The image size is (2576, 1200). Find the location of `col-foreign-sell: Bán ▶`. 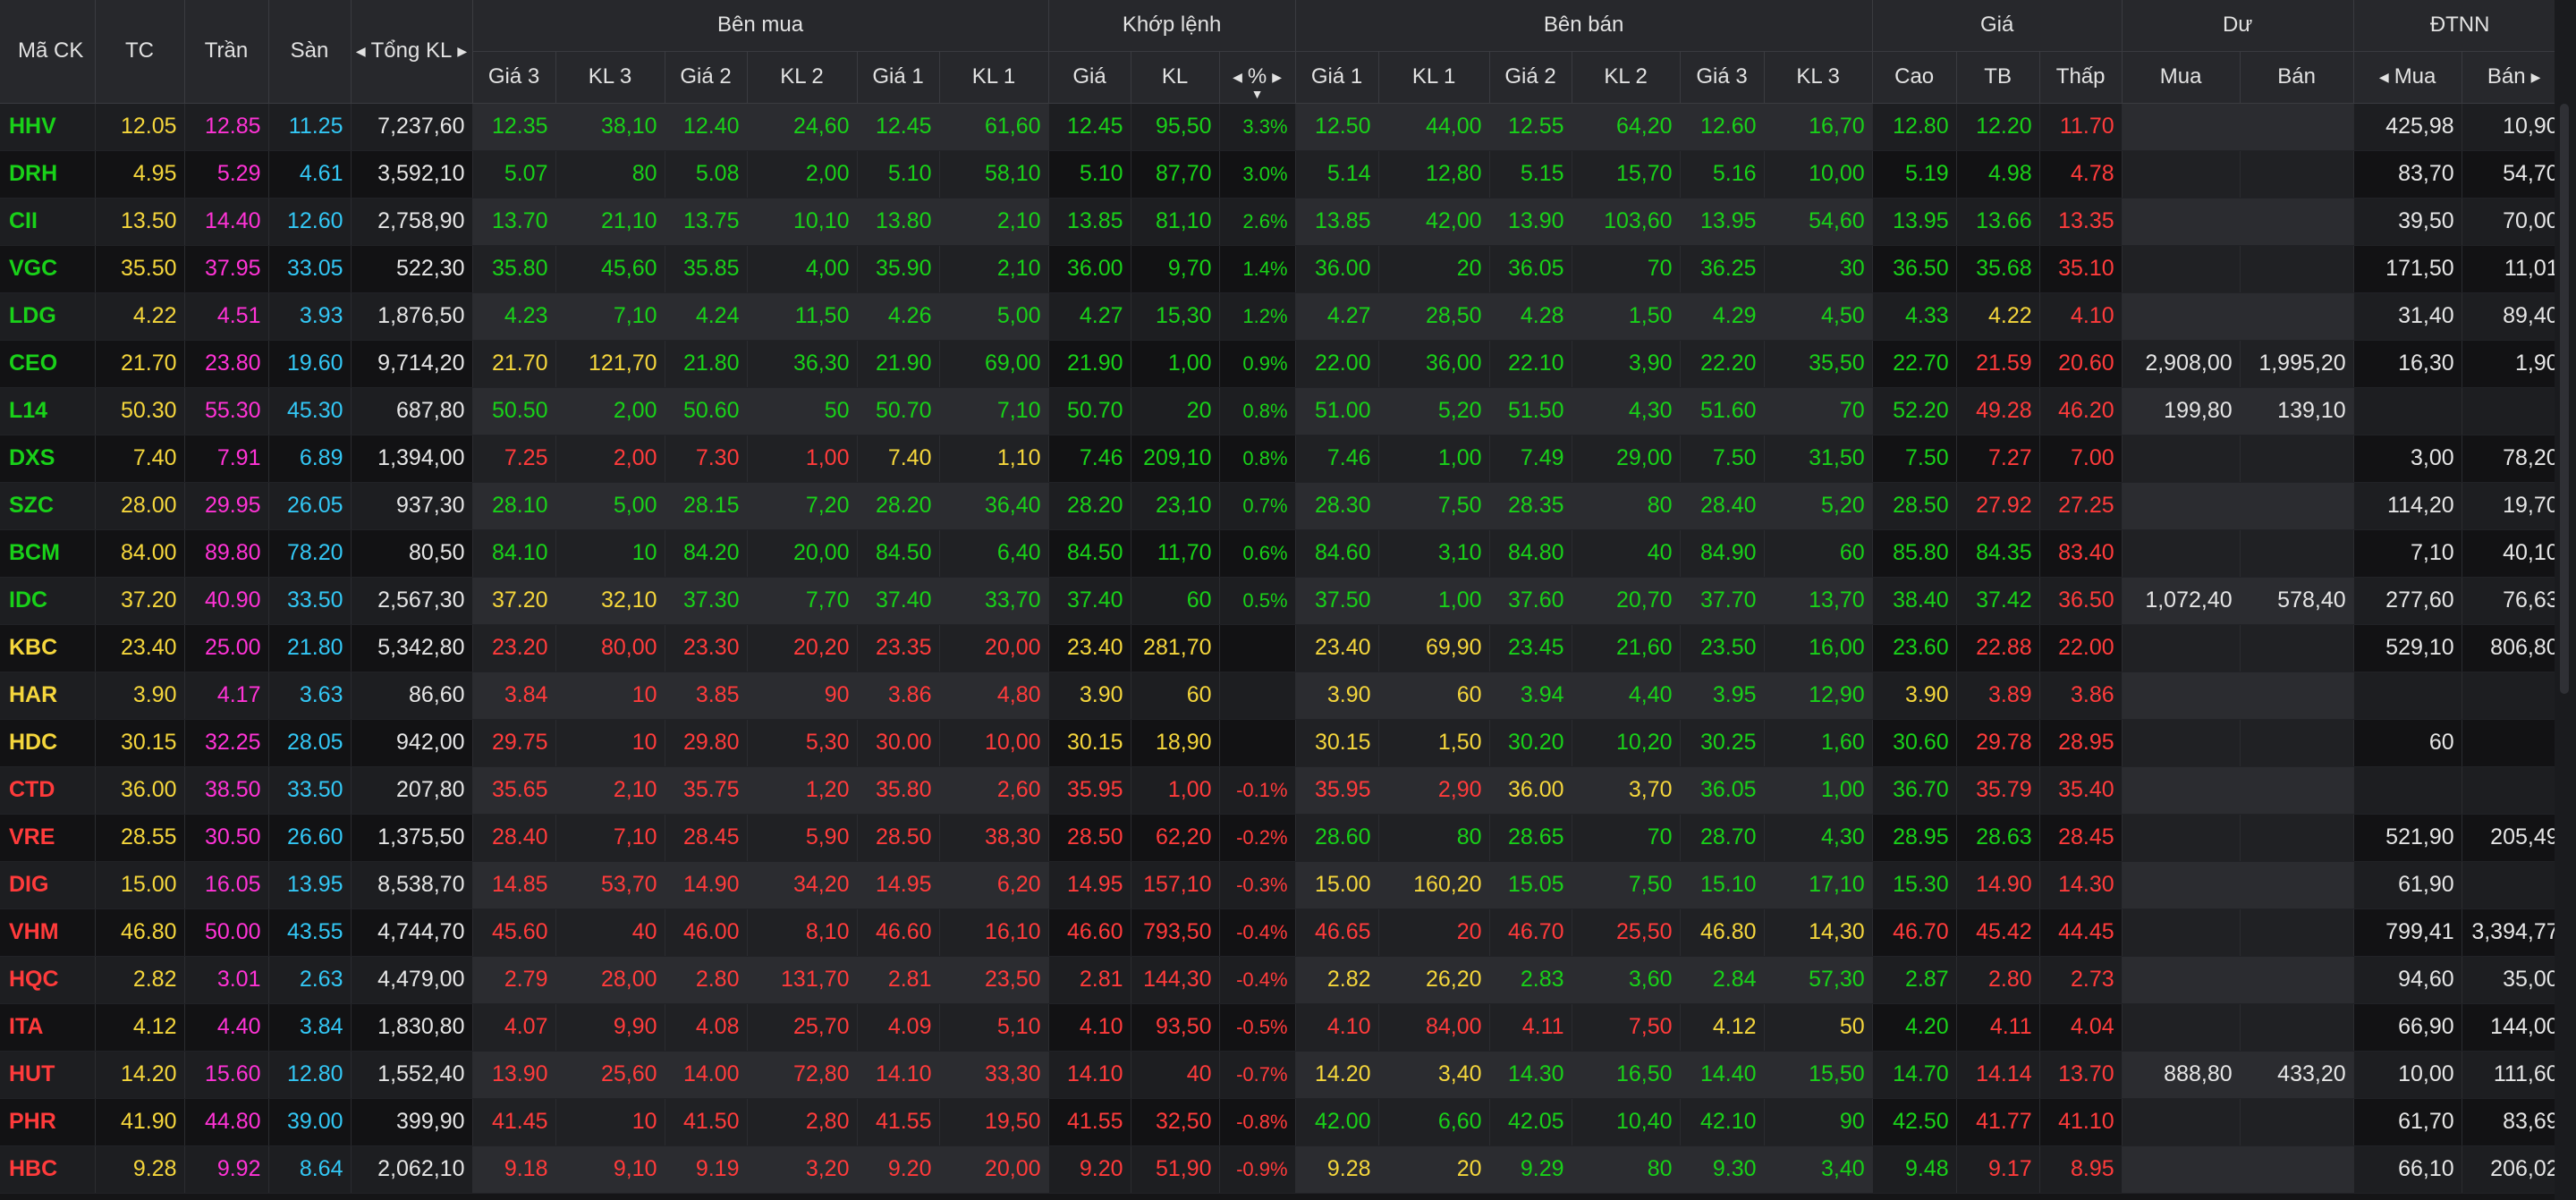

col-foreign-sell: Bán ▶ is located at coordinates (2514, 77).